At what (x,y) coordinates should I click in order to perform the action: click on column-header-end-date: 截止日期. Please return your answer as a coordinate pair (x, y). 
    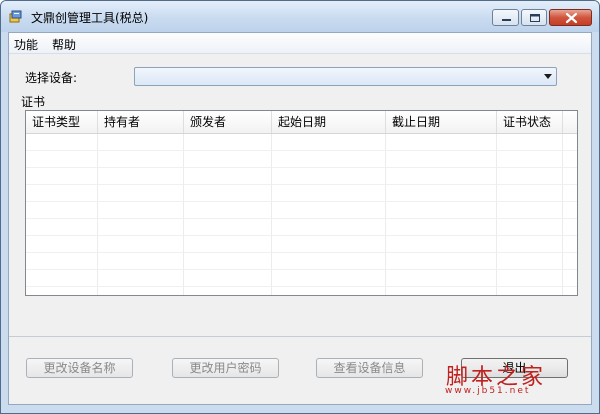
    Looking at the image, I should click on (441, 122).